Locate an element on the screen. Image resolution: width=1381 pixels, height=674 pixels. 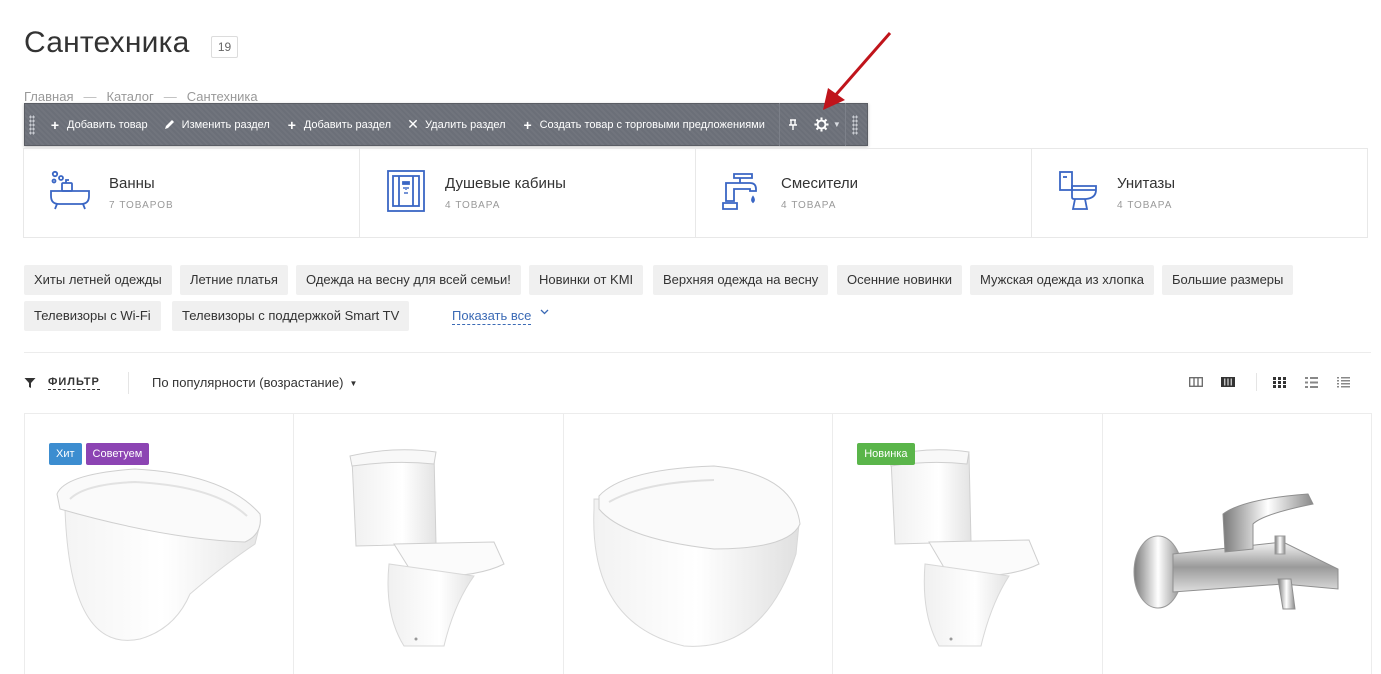
add-section-label: Добавить раздел is located at coordinates (347, 124).